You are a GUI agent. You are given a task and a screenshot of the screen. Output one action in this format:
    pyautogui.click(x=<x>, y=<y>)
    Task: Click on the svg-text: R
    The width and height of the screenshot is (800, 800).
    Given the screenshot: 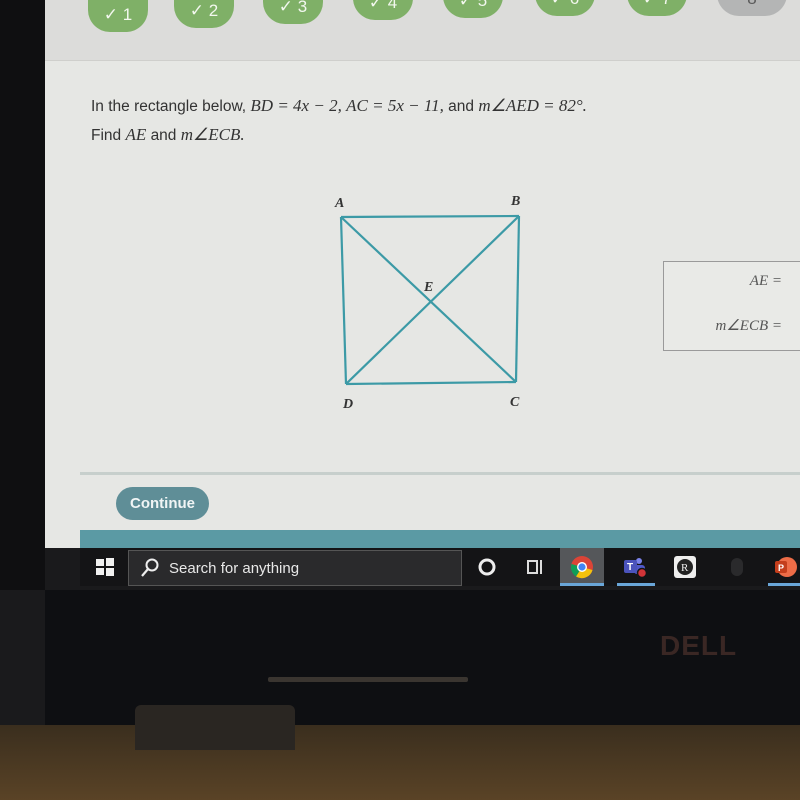 What is the action you would take?
    pyautogui.click(x=685, y=568)
    